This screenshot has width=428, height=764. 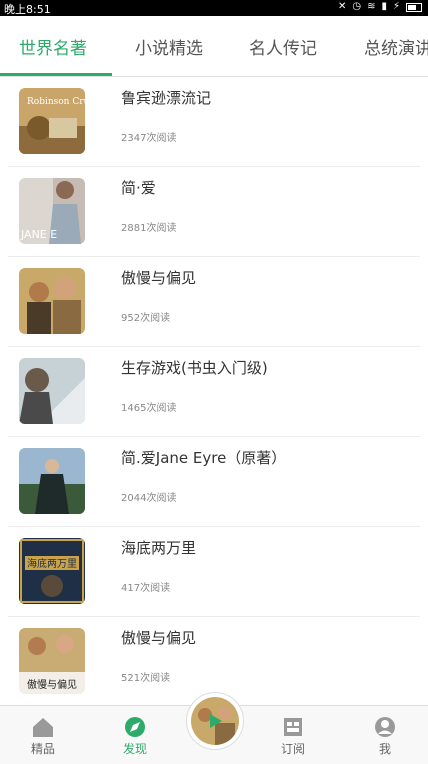 I want to click on status-time: 晚上8:51, so click(x=27, y=9).